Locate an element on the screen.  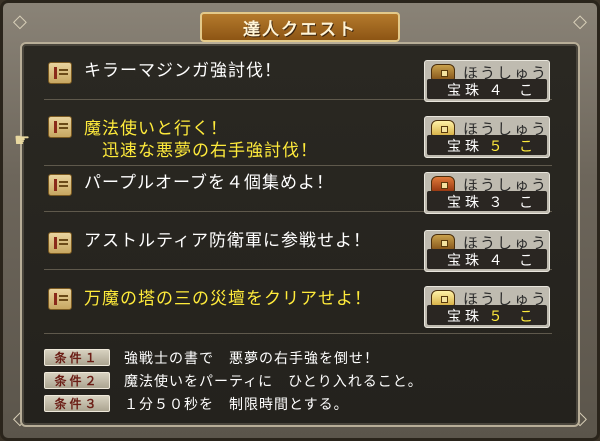
quest-title-line-1: 魔法使いと行く！ is located at coordinates (156, 129).